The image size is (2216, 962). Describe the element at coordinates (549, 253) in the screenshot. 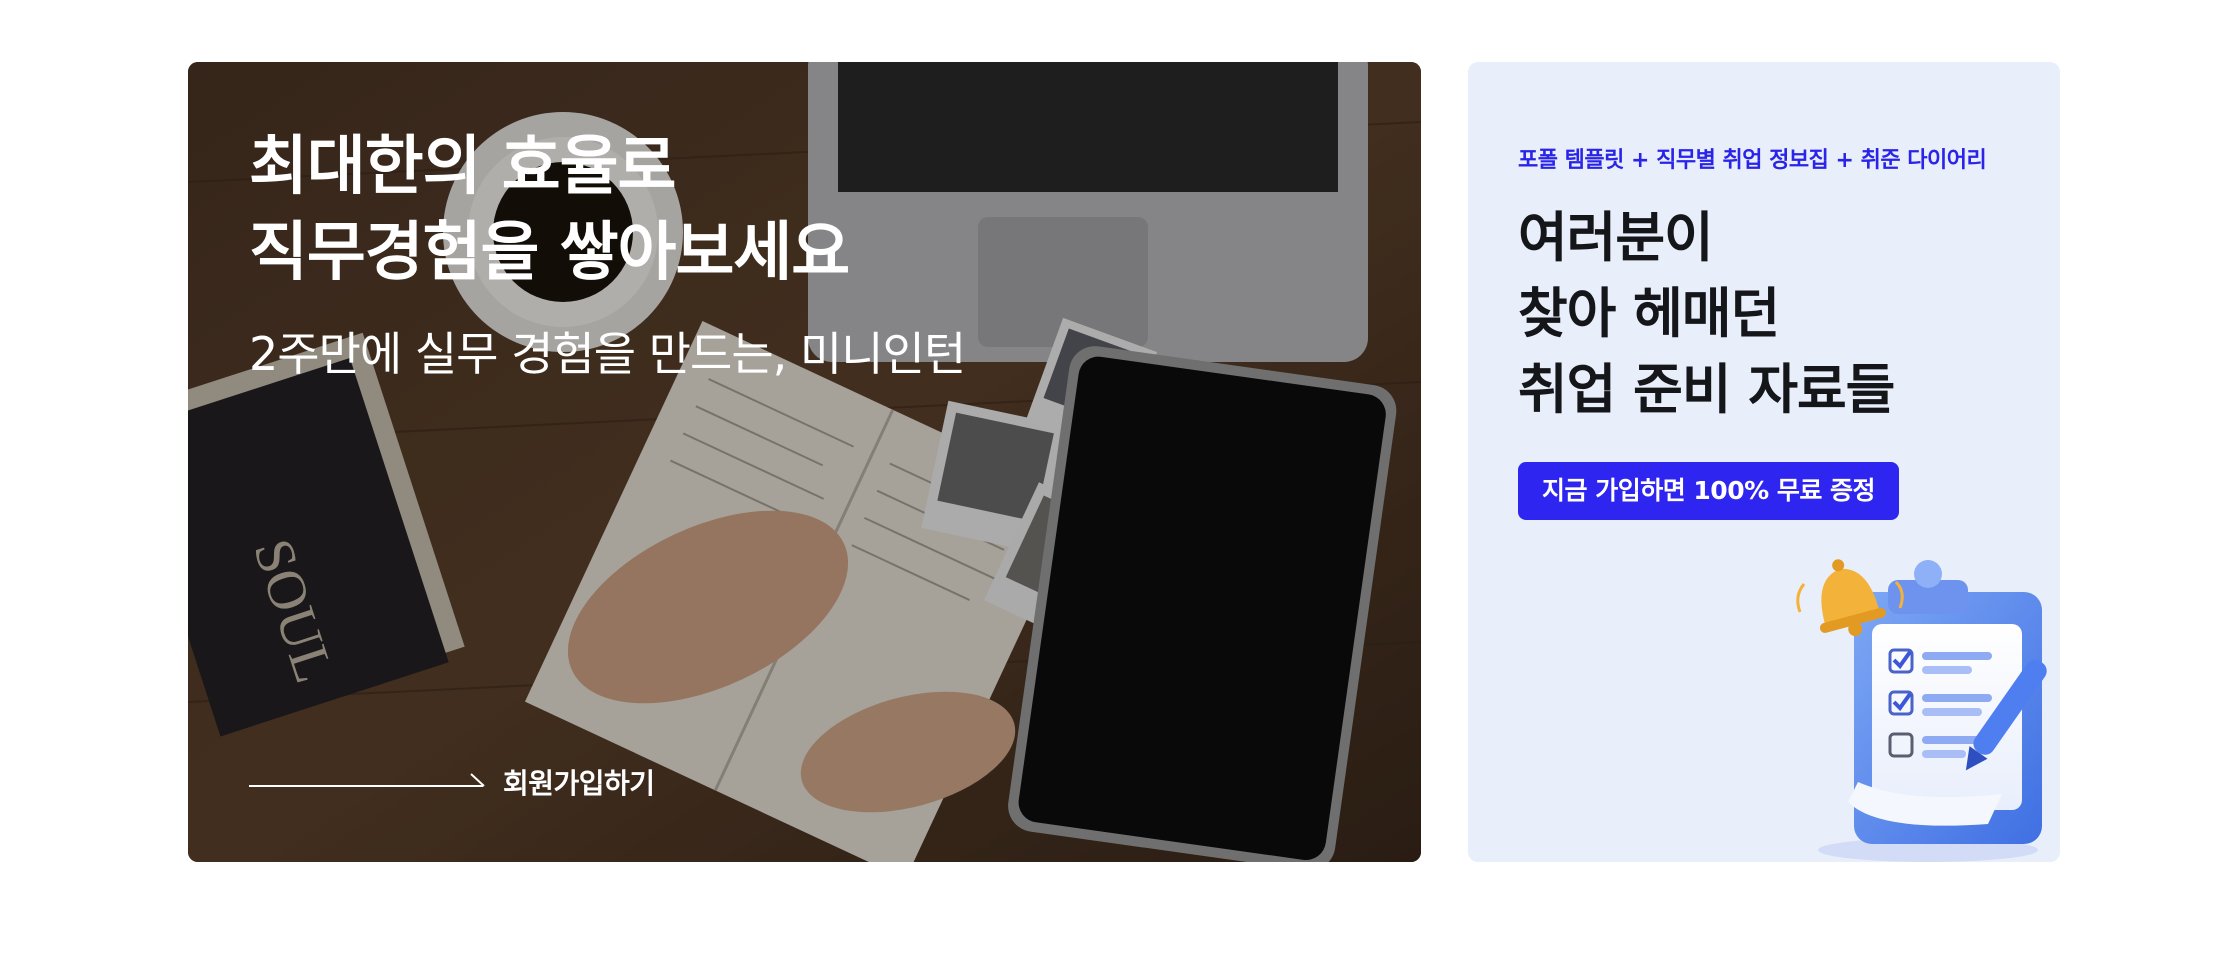

I see `hero-title-line-2: 직무경험을 쌓아보세요` at that location.